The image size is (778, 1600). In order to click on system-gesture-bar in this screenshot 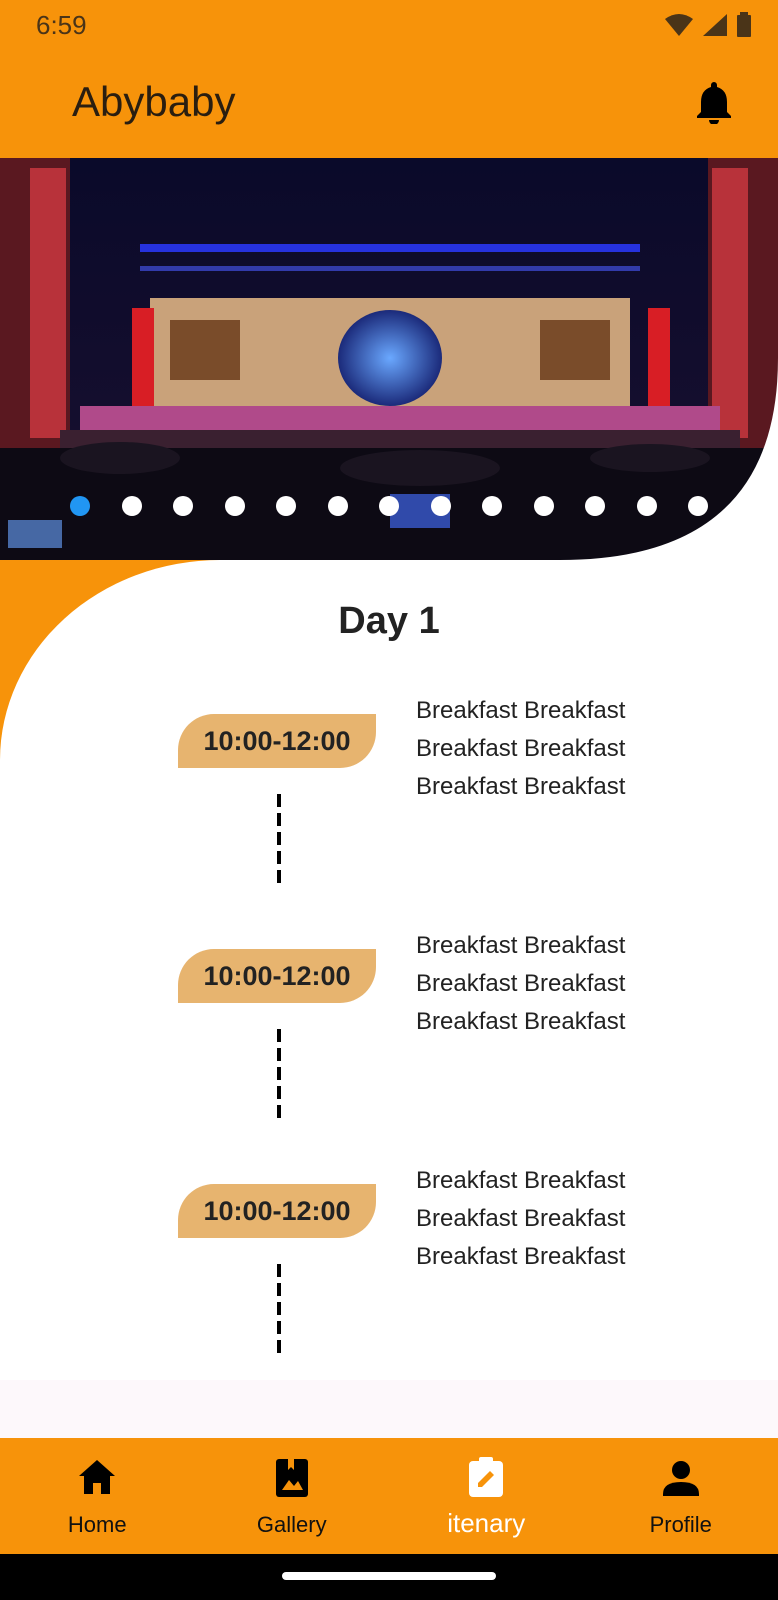, I will do `click(389, 1577)`.